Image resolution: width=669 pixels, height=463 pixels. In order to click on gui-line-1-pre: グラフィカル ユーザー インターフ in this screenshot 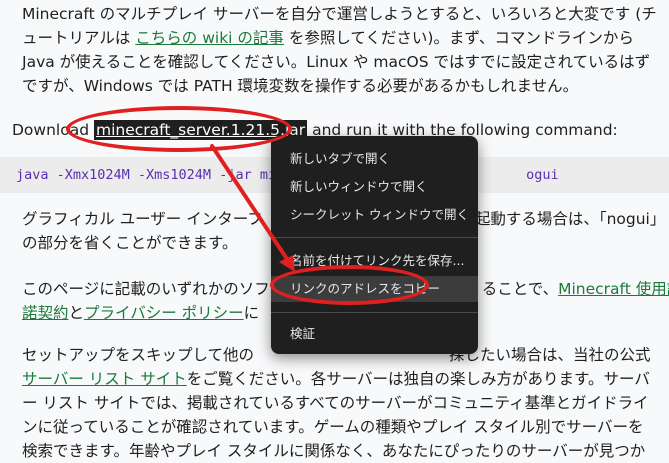, I will do `click(142, 219)`.